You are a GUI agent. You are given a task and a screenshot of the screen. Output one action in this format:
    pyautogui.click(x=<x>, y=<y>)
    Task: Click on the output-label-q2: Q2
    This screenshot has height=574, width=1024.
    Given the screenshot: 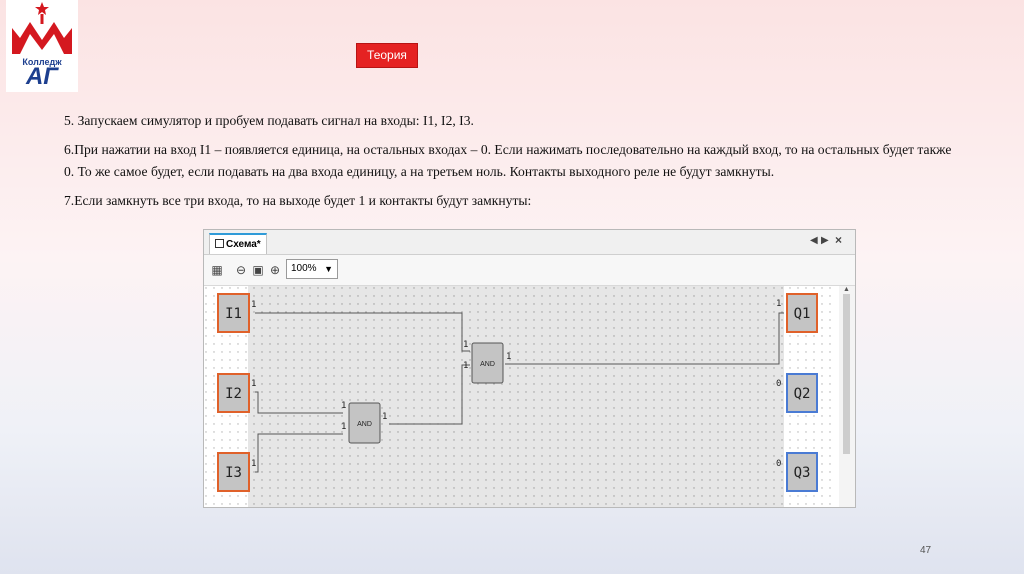 What is the action you would take?
    pyautogui.click(x=802, y=394)
    